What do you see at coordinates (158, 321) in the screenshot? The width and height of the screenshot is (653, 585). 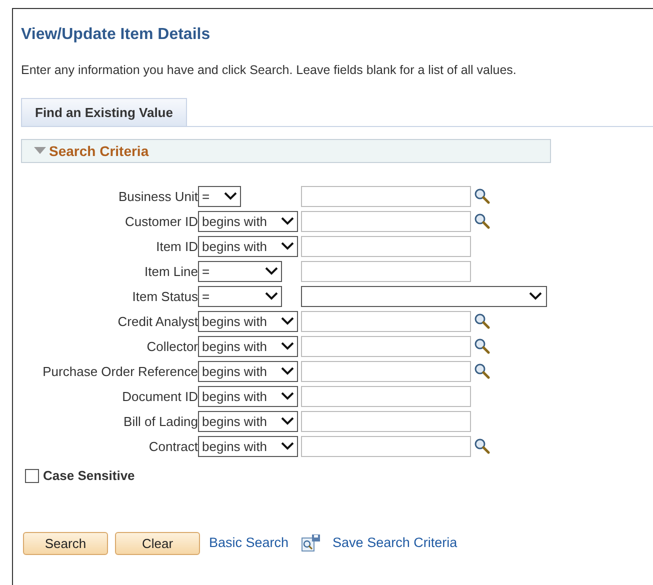 I see `field-label: Credit Analyst` at bounding box center [158, 321].